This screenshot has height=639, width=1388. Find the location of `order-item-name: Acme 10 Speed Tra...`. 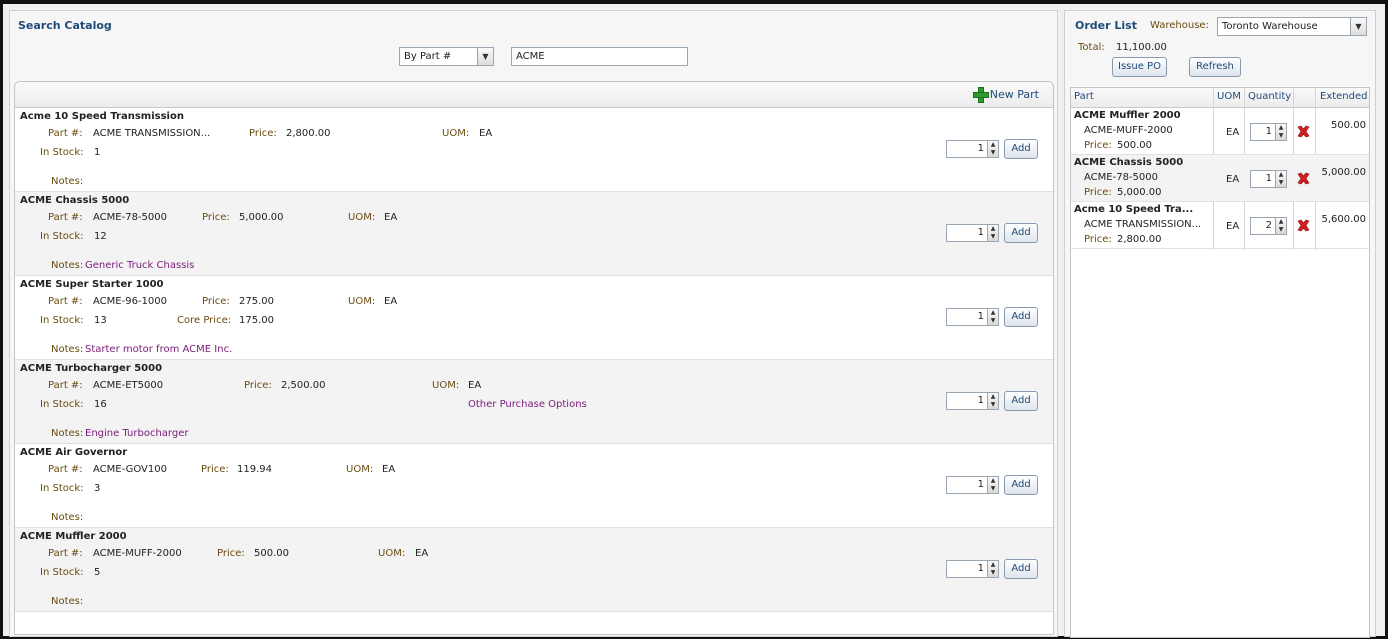

order-item-name: Acme 10 Speed Tra... is located at coordinates (1134, 209).